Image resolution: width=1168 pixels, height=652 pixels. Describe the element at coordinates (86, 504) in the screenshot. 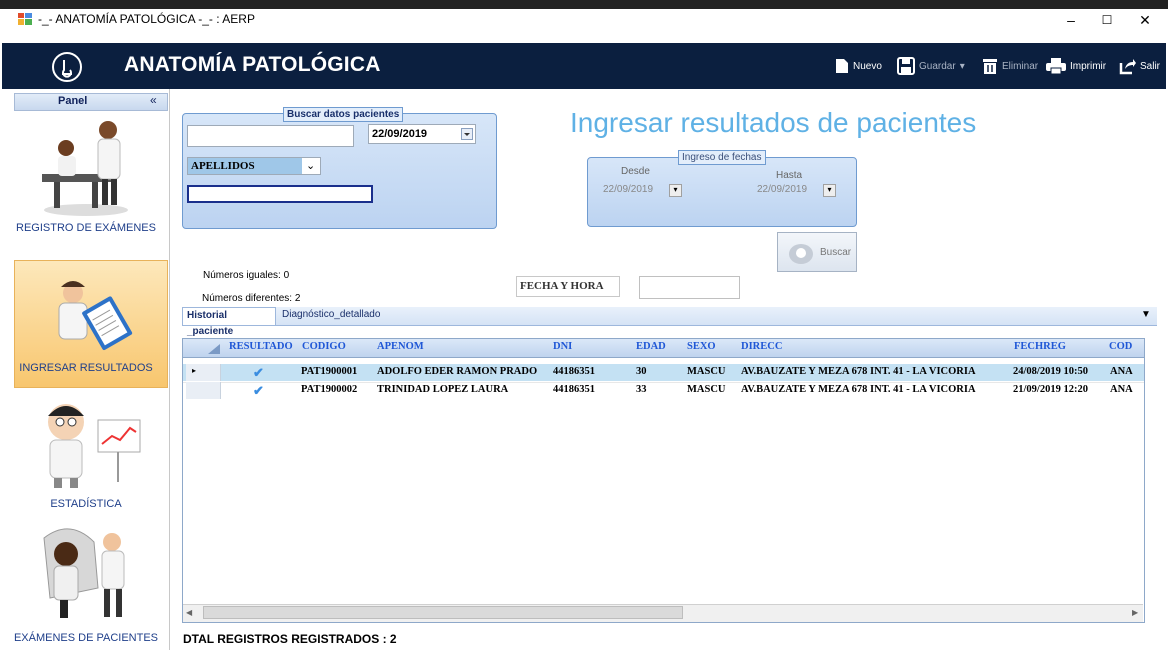

I see `sidebar-item-label: ESTADÍSTICA` at that location.